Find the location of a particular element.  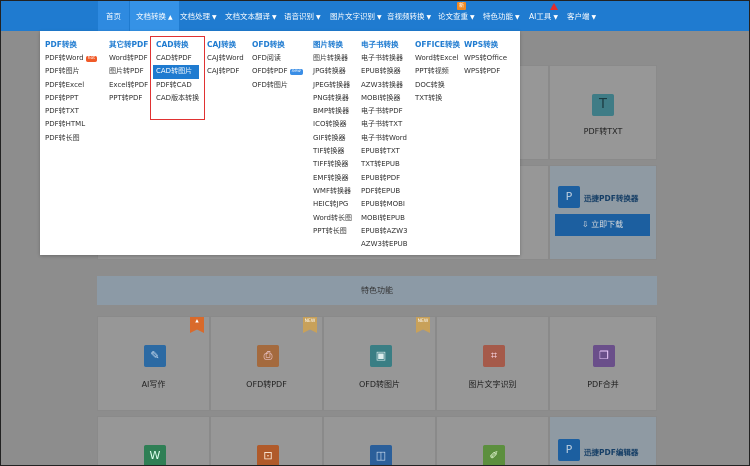

menu-item: WMF转换器 is located at coordinates (332, 191).